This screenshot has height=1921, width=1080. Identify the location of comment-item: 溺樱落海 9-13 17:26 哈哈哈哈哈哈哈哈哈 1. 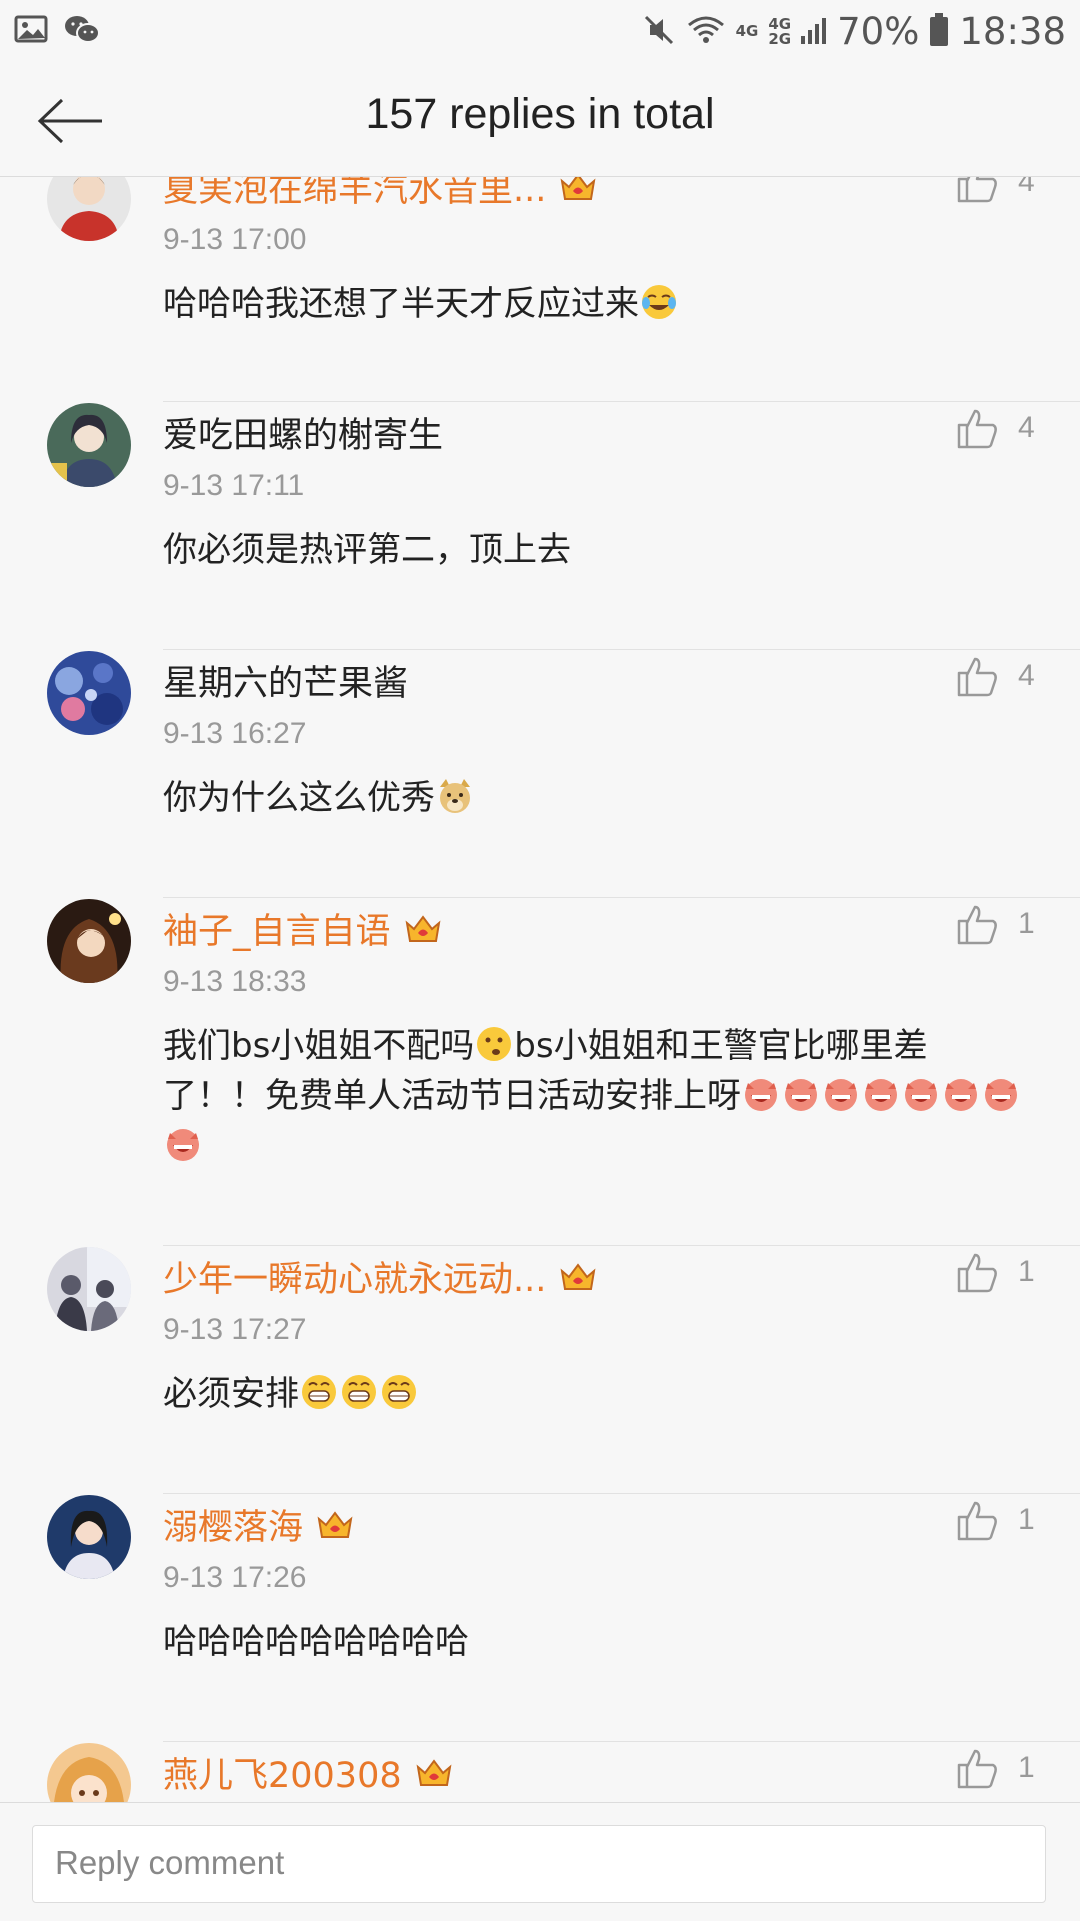
(540, 1606).